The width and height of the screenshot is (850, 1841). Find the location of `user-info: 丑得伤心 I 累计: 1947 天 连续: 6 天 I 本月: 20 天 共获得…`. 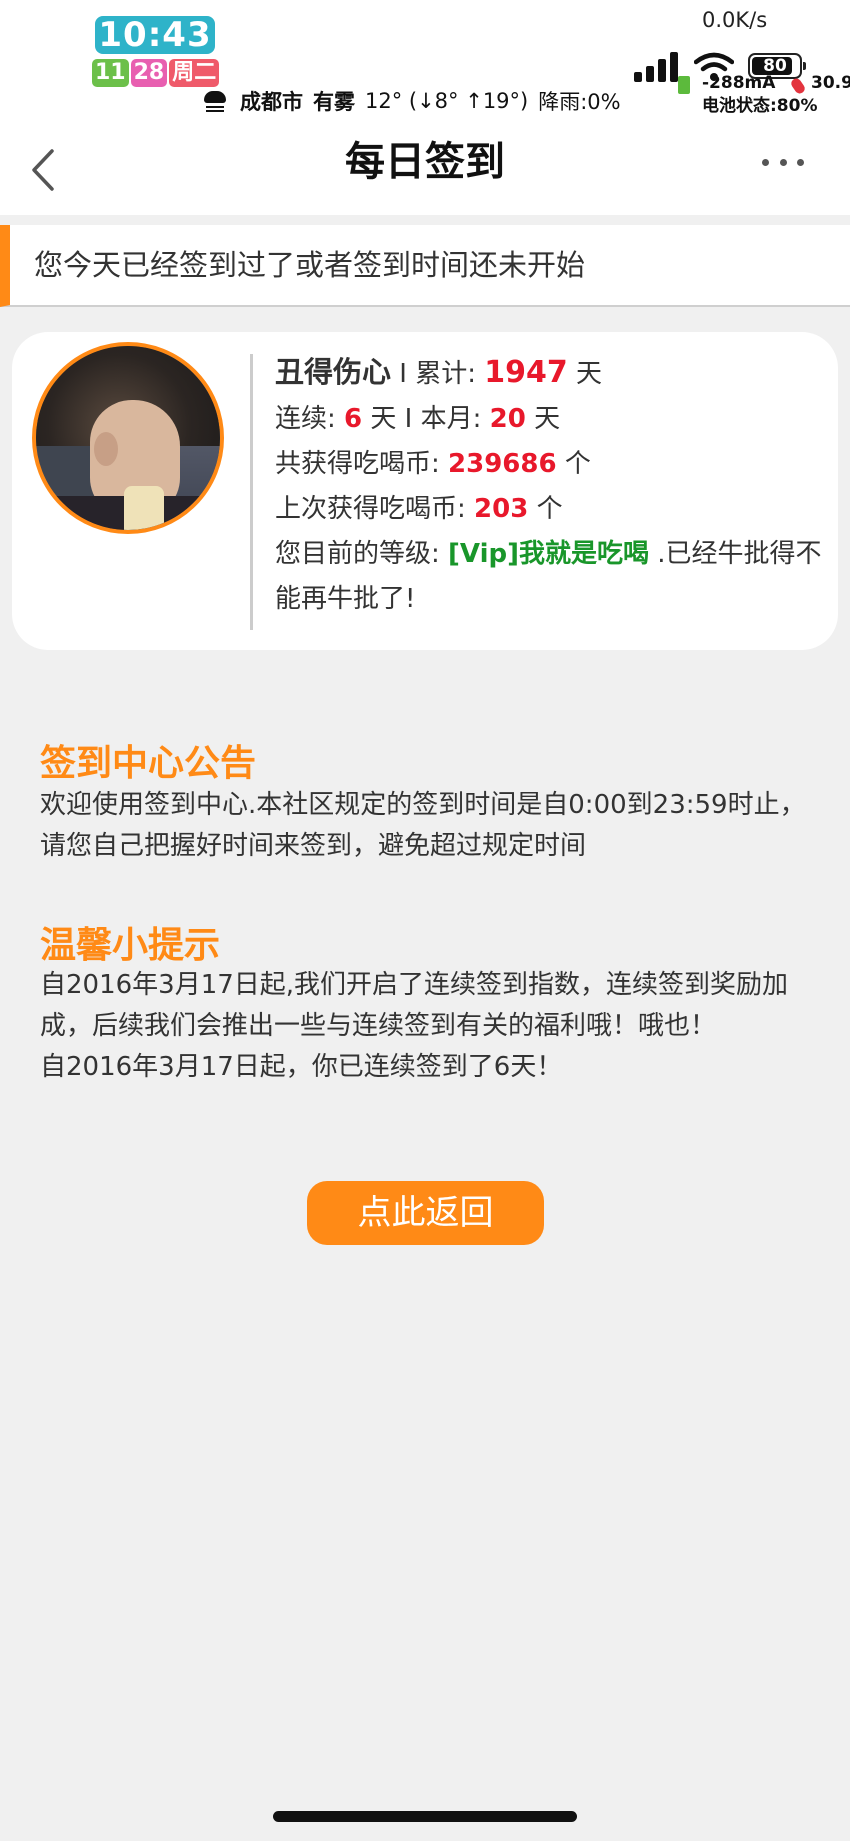

user-info: 丑得伤心 I 累计: 1947 天 连续: 6 天 I 本月: 20 天 共获得… is located at coordinates (550, 486).